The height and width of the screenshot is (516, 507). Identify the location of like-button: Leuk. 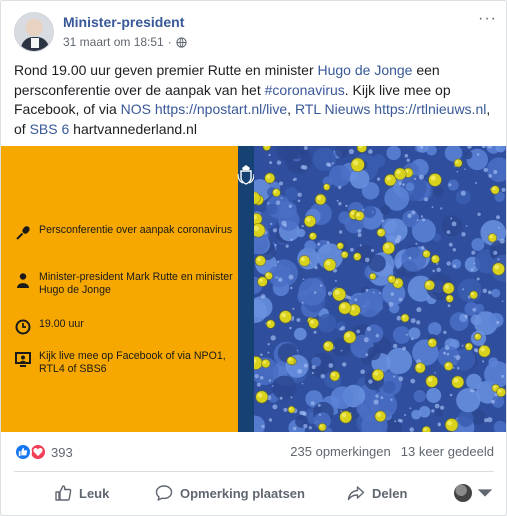
(81, 493).